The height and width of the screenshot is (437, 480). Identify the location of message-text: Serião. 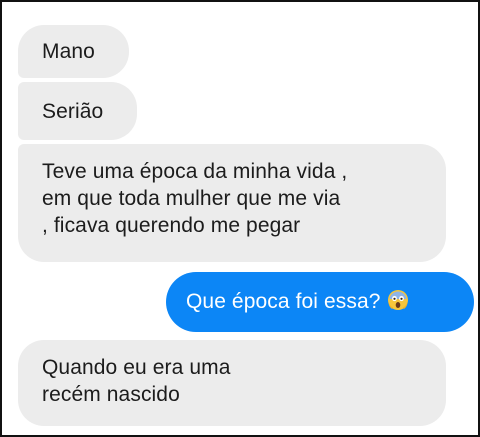
(73, 111).